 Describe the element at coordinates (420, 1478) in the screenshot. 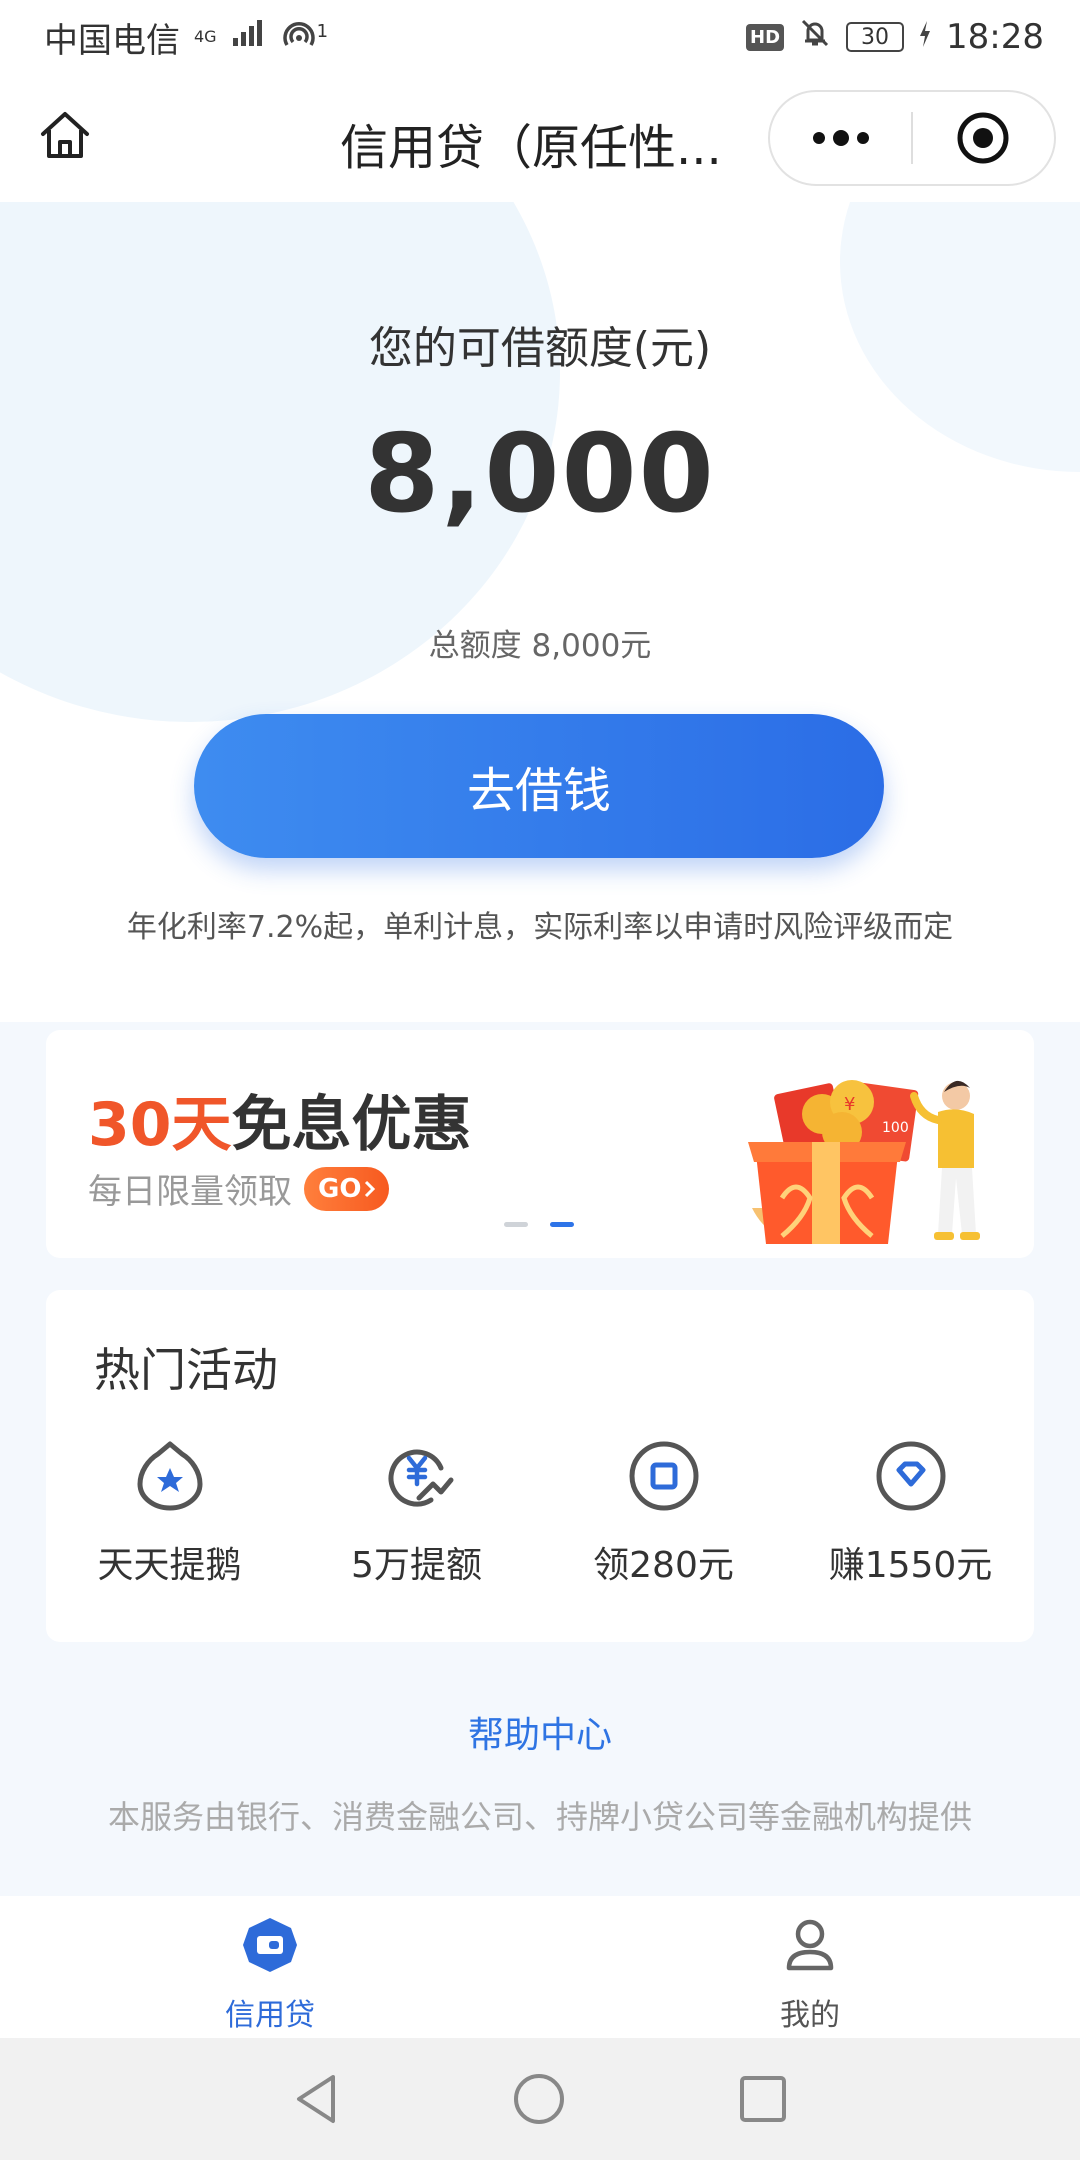

I see `yen-up-icon` at that location.